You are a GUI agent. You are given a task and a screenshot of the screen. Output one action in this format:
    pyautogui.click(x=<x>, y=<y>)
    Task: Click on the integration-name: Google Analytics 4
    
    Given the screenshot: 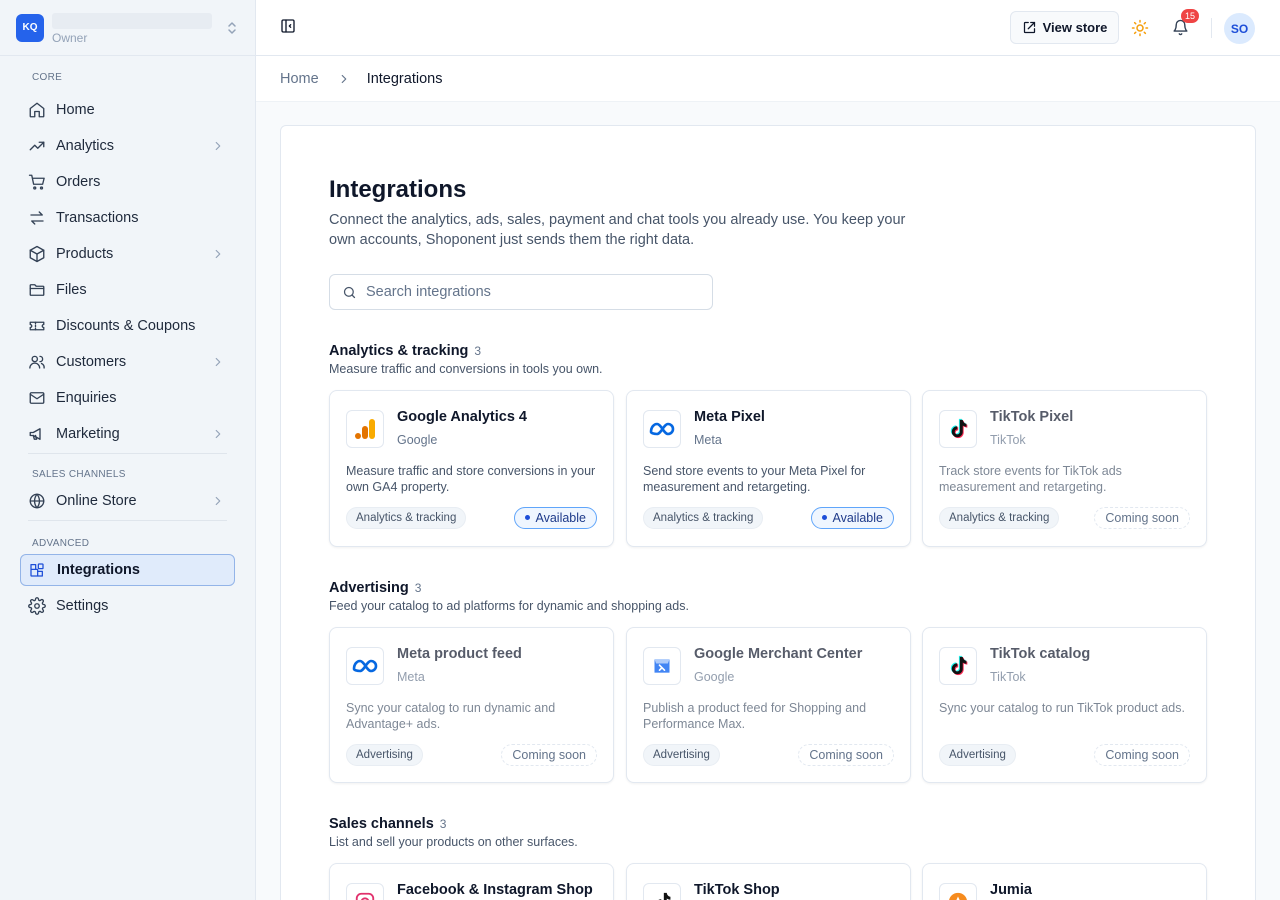 What is the action you would take?
    pyautogui.click(x=462, y=417)
    